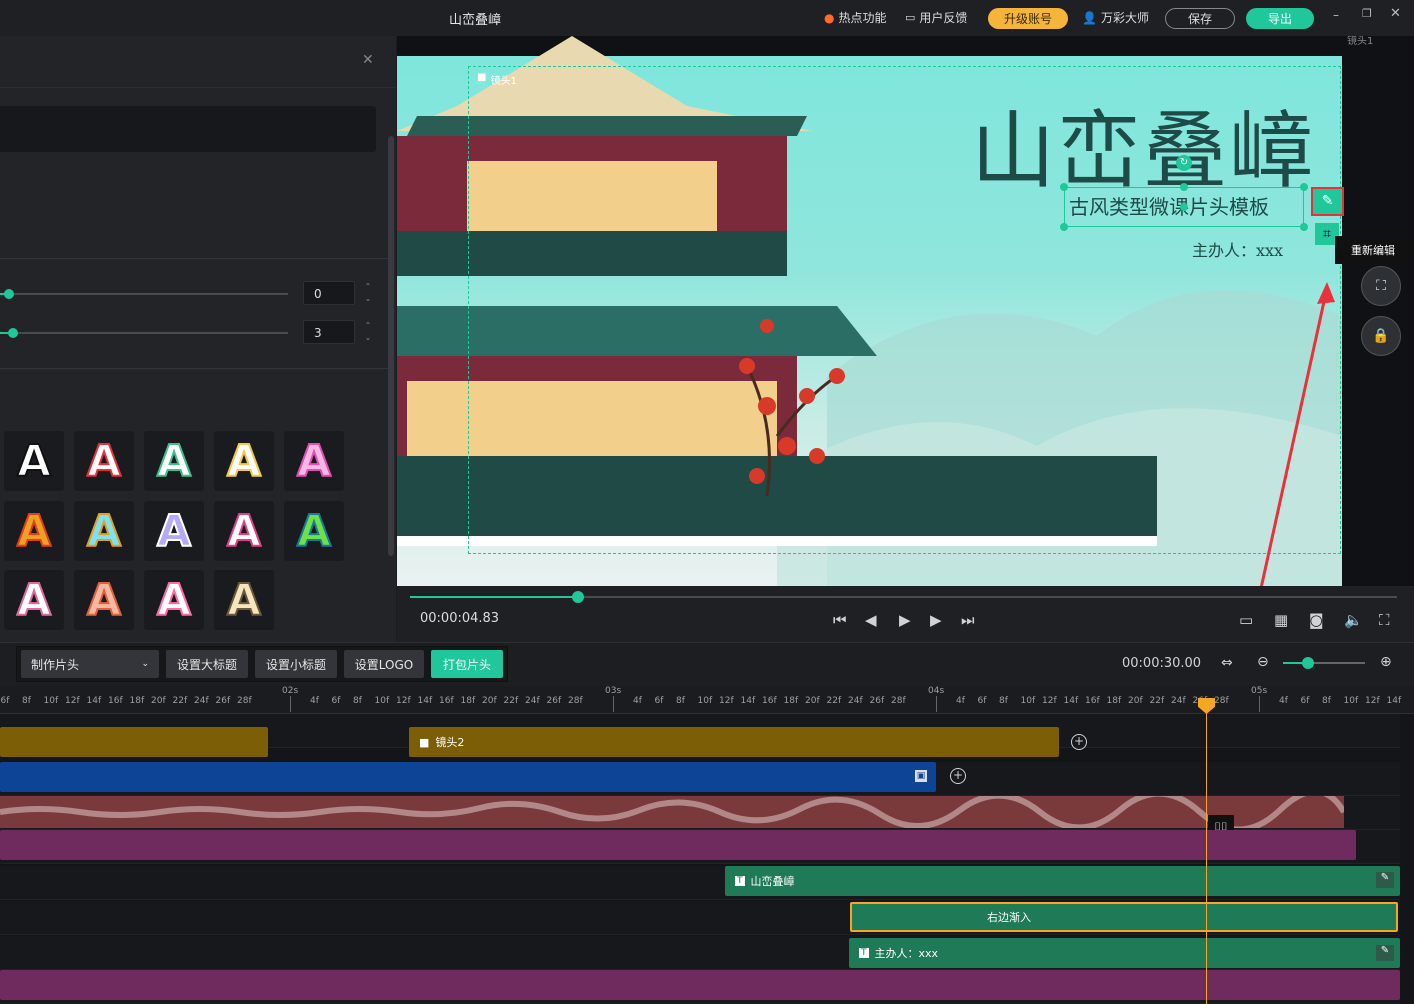 The height and width of the screenshot is (1004, 1414). Describe the element at coordinates (296, 664) in the screenshot. I see `set-subtitle-button: 设置小标题` at that location.